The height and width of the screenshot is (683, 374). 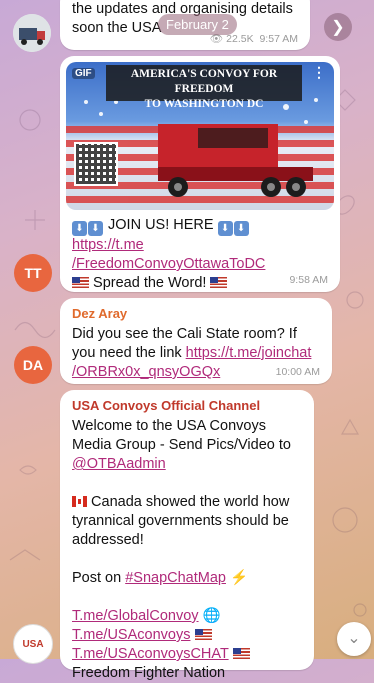 What do you see at coordinates (191, 464) in the screenshot?
I see `admin-mention: @OTBAadmin` at bounding box center [191, 464].